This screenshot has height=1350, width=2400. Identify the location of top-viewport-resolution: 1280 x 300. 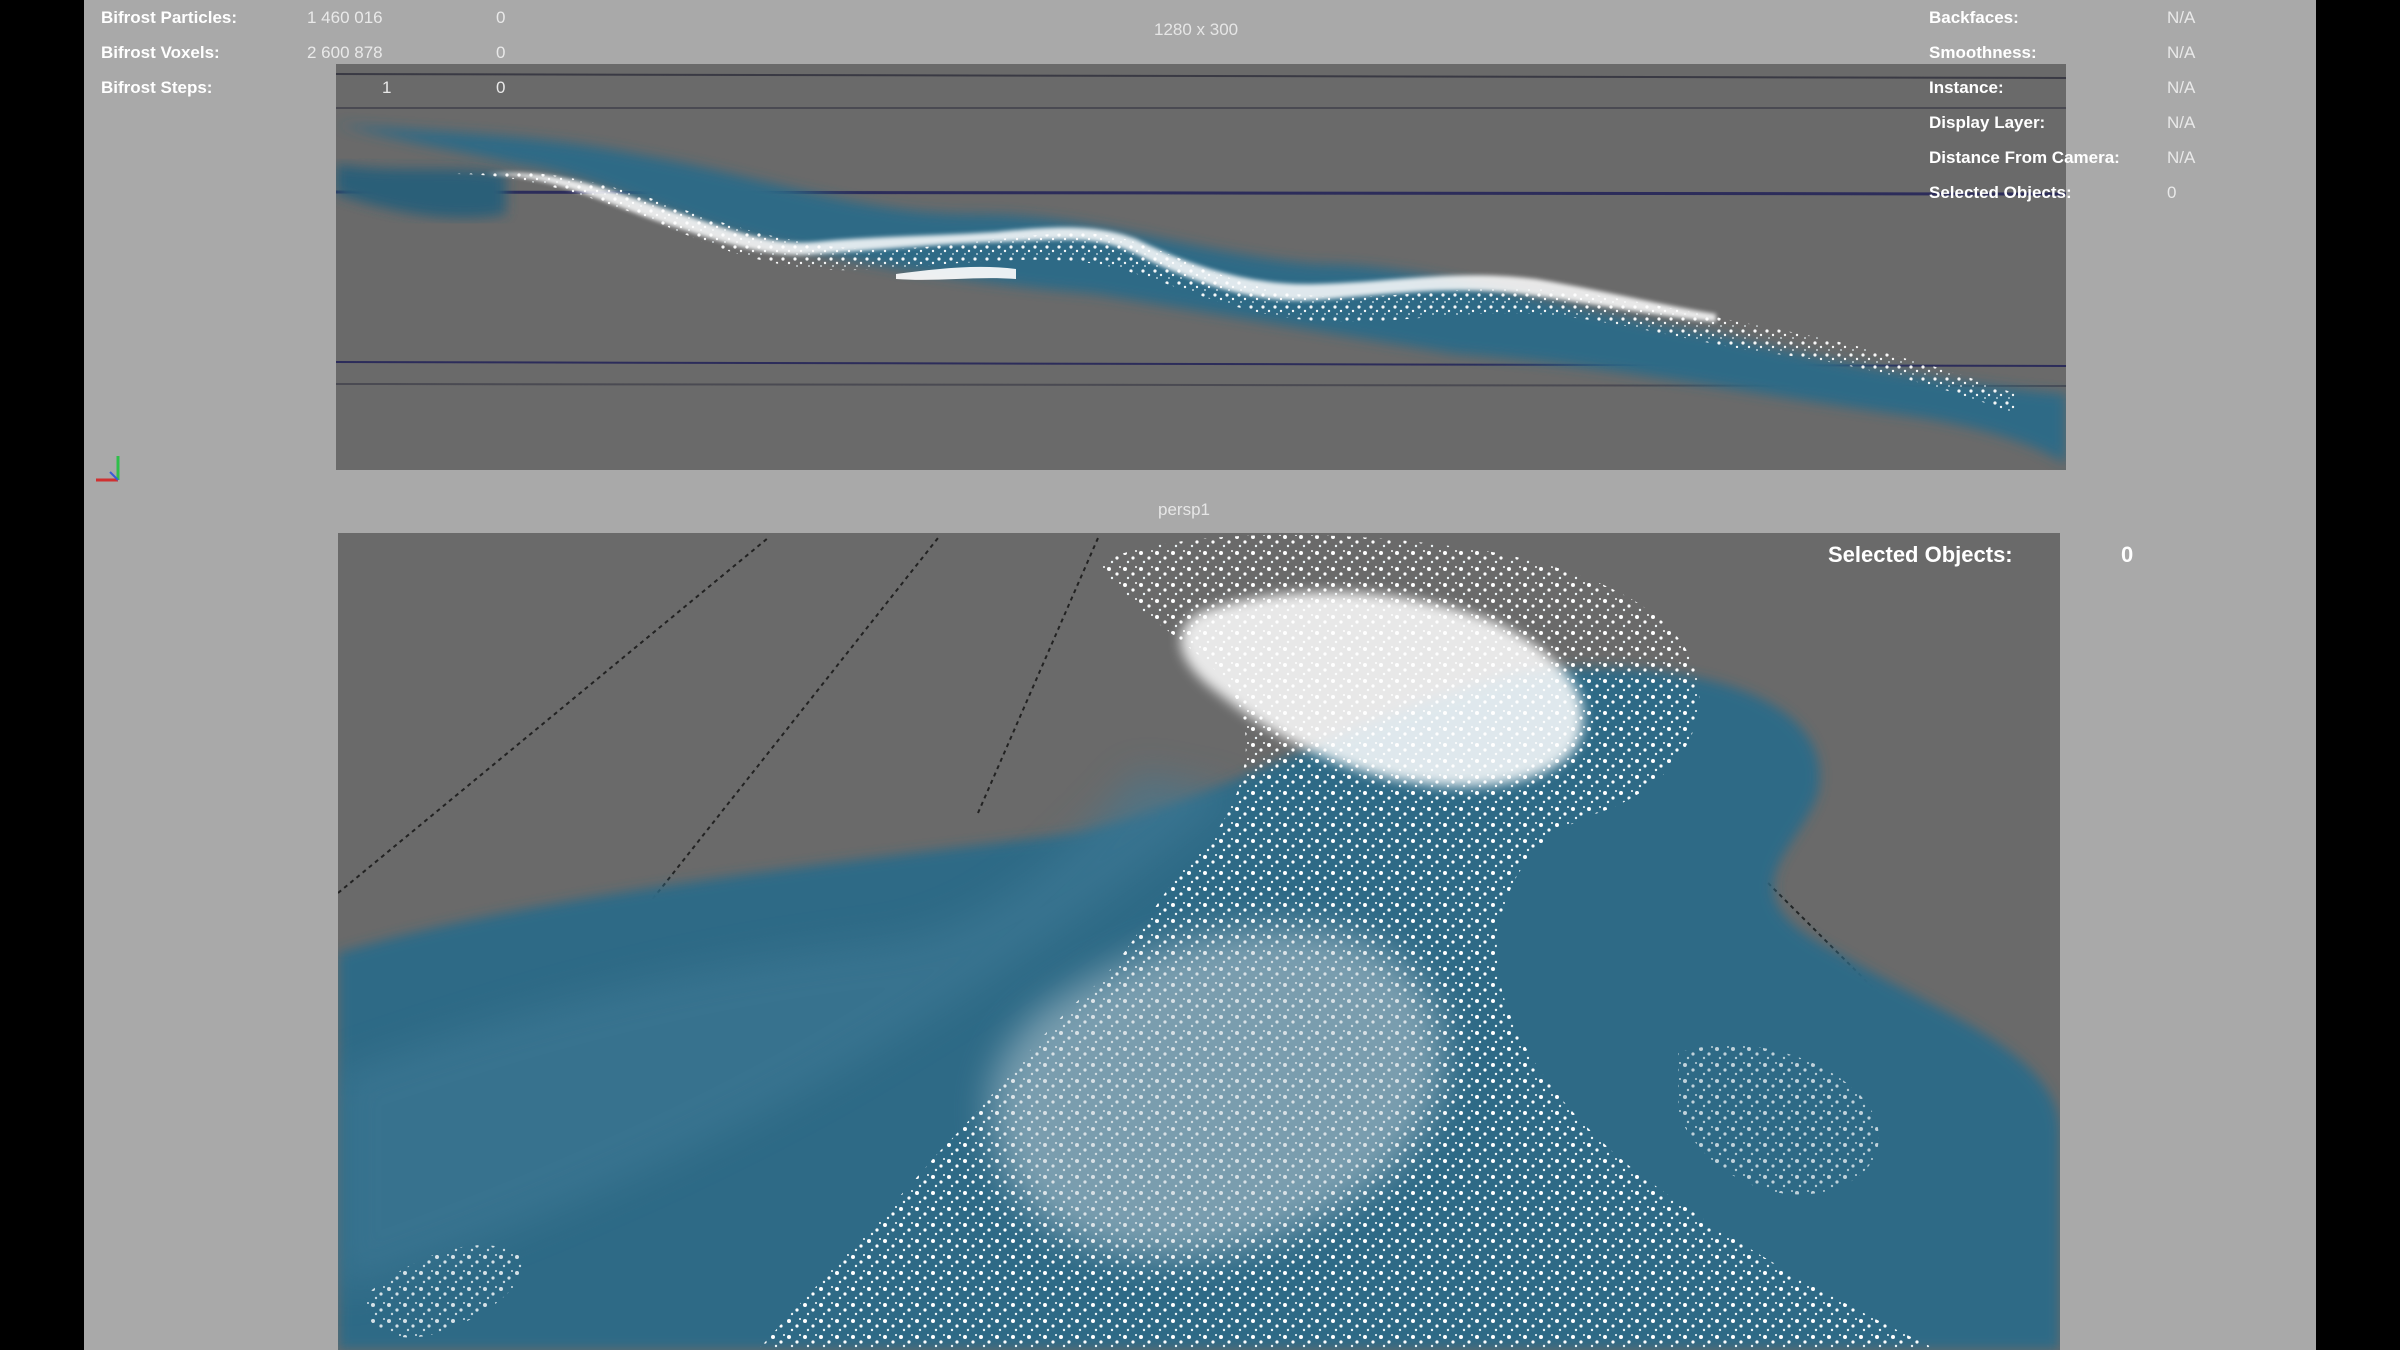
(1196, 29).